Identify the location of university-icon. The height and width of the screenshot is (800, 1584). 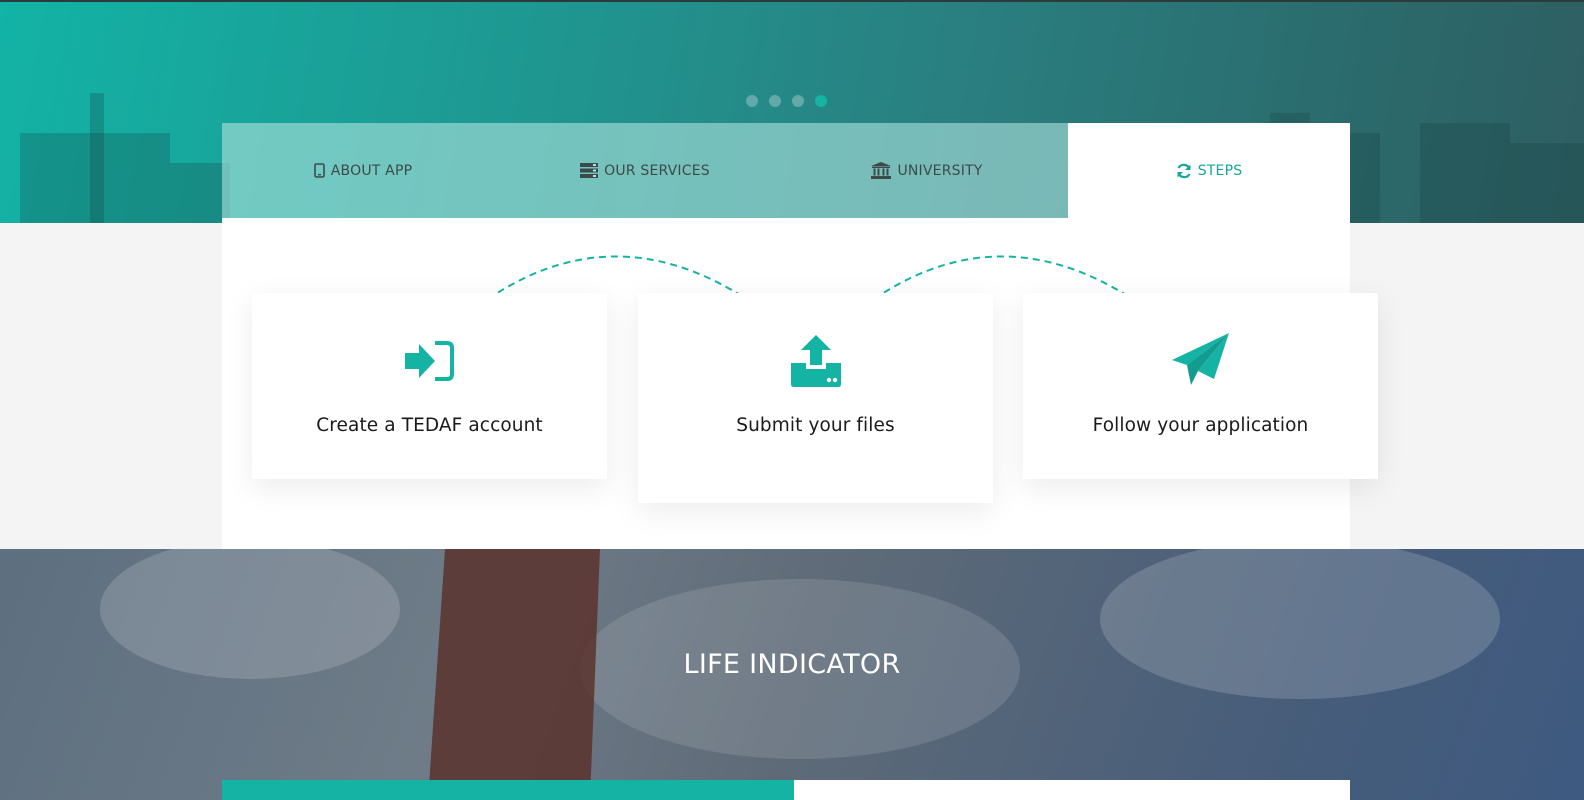
(881, 170).